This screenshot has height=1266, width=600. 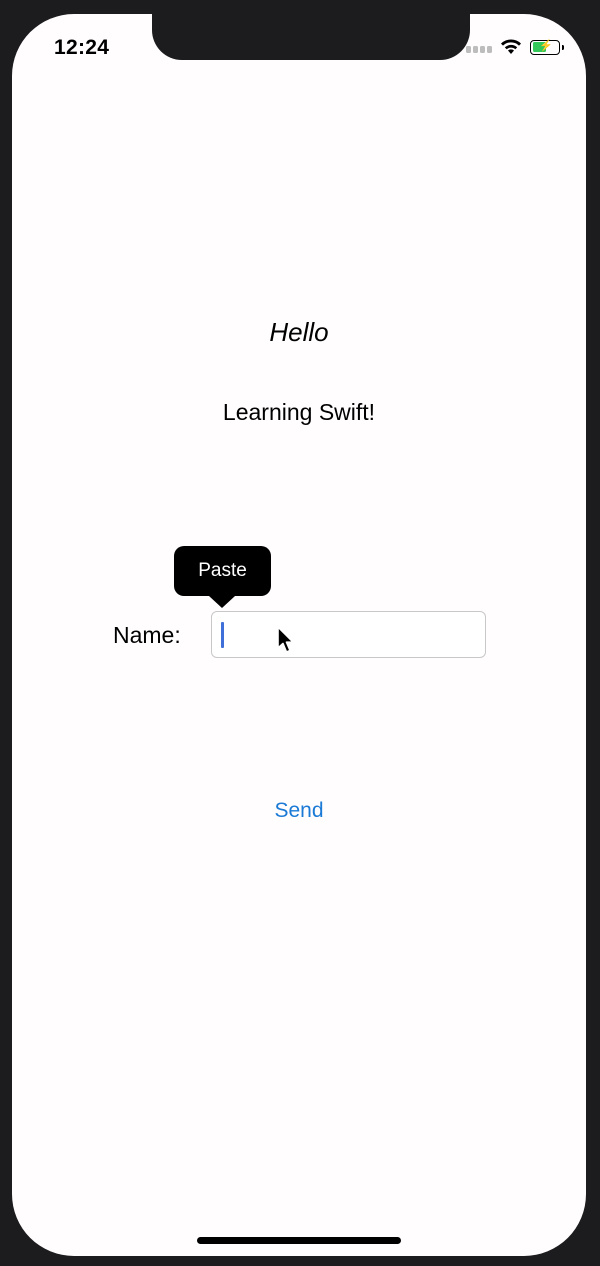 What do you see at coordinates (222, 602) in the screenshot?
I see `paste-menu-arrow` at bounding box center [222, 602].